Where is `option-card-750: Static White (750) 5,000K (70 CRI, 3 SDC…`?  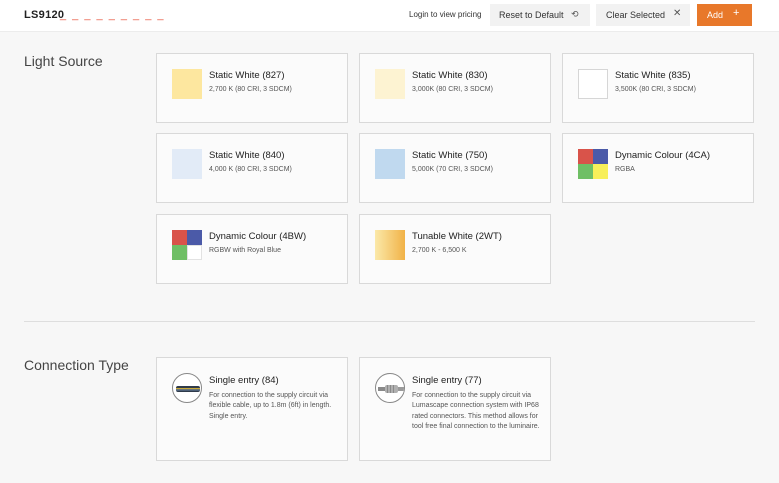
option-card-750: Static White (750) 5,000K (70 CRI, 3 SDC… is located at coordinates (455, 168).